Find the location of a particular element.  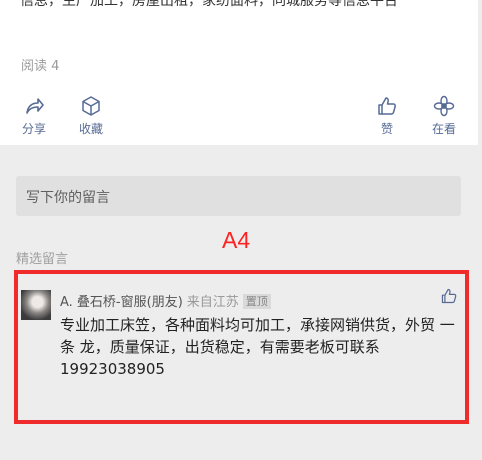

comment-origin: 来自江苏 is located at coordinates (212, 302).